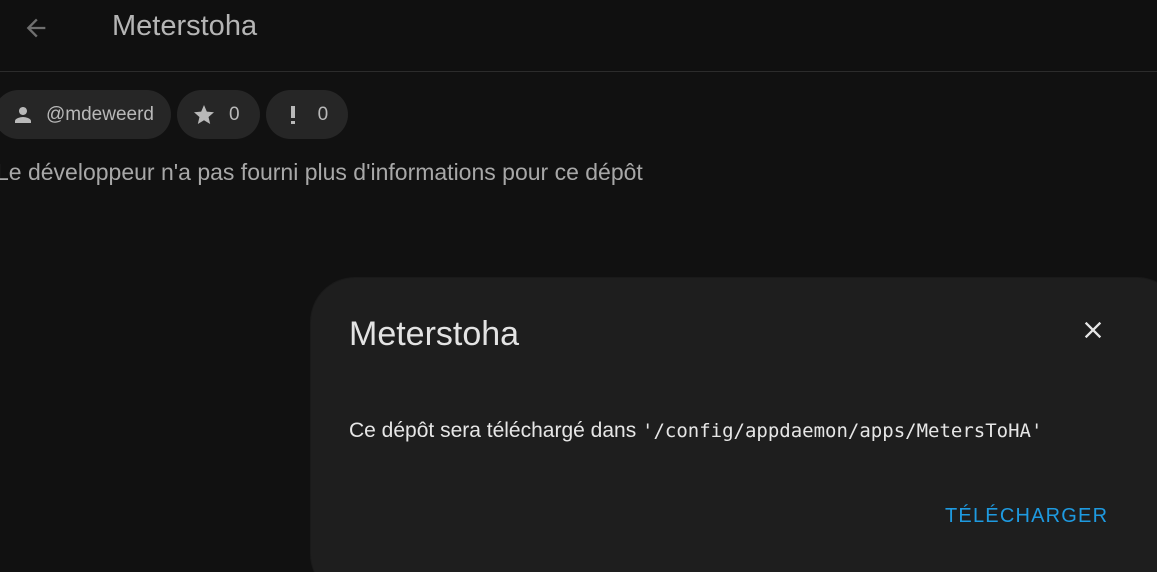 This screenshot has height=572, width=1157. What do you see at coordinates (1026, 516) in the screenshot?
I see `download-button: TÉLÉCHARGER` at bounding box center [1026, 516].